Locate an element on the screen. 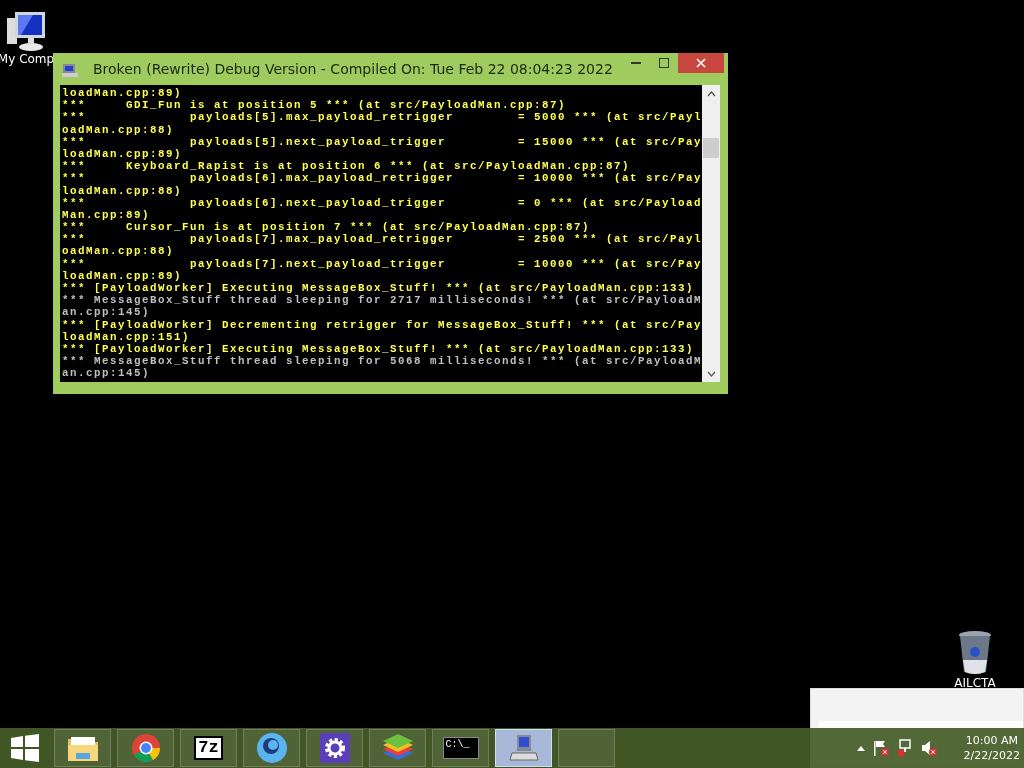  scroll-up-icon is located at coordinates (711, 93).